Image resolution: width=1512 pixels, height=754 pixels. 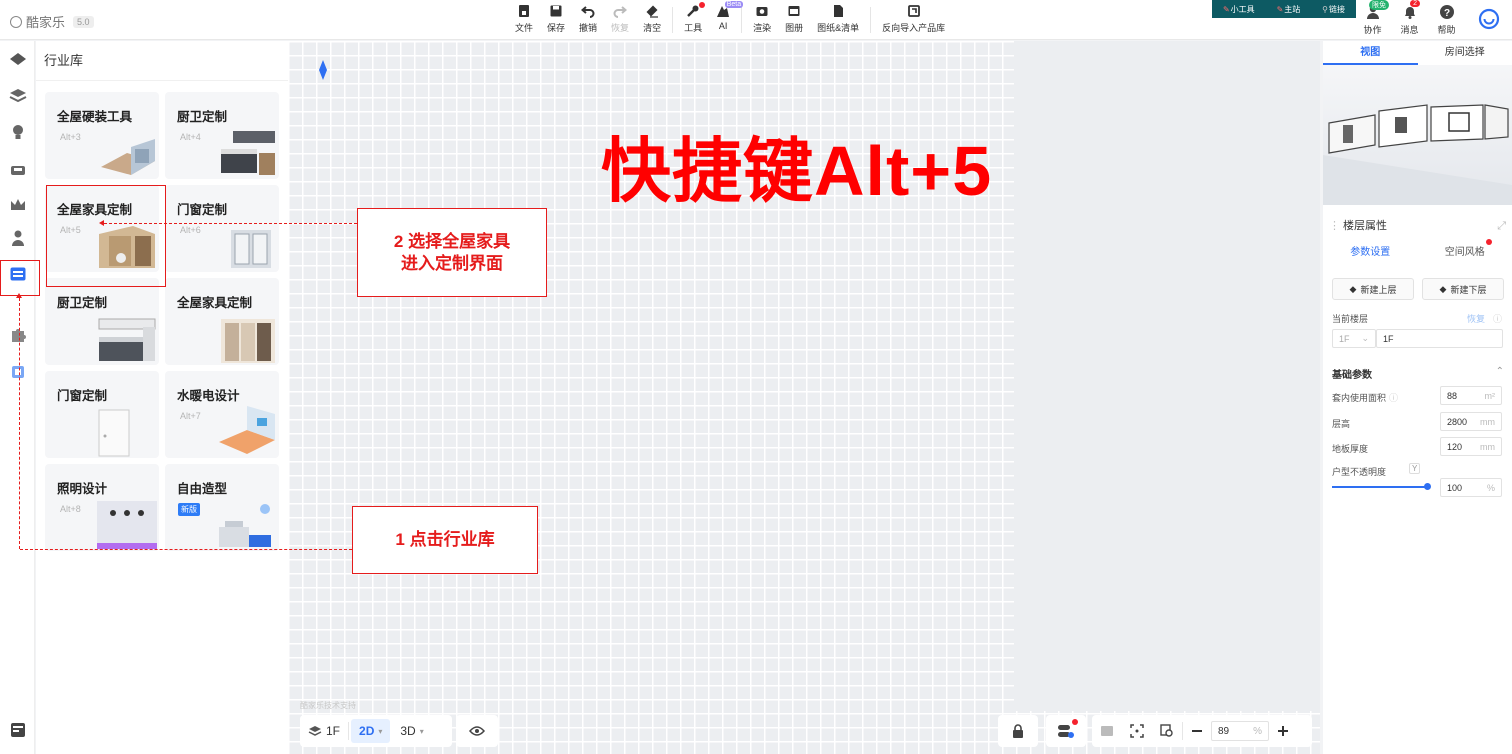 I want to click on mode-3d-button: 3D ▾, so click(x=411, y=731).